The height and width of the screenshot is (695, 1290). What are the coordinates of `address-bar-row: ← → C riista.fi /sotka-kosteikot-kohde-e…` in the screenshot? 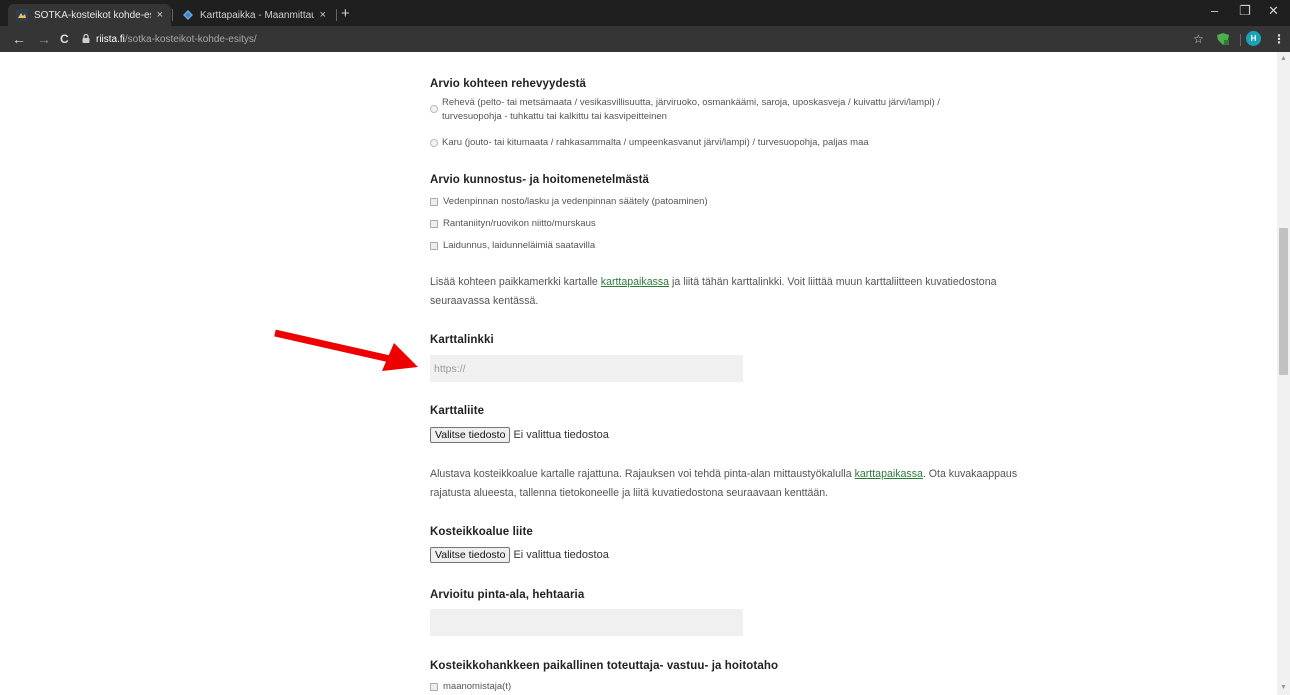 It's located at (645, 39).